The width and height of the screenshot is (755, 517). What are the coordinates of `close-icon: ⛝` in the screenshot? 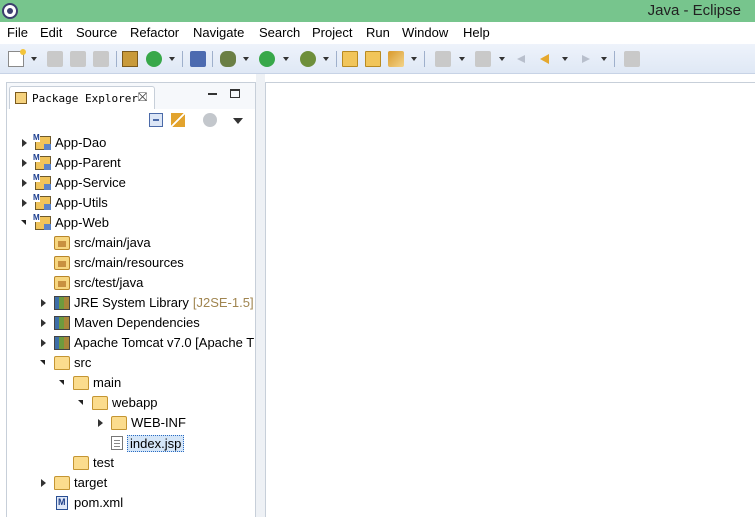 It's located at (142, 97).